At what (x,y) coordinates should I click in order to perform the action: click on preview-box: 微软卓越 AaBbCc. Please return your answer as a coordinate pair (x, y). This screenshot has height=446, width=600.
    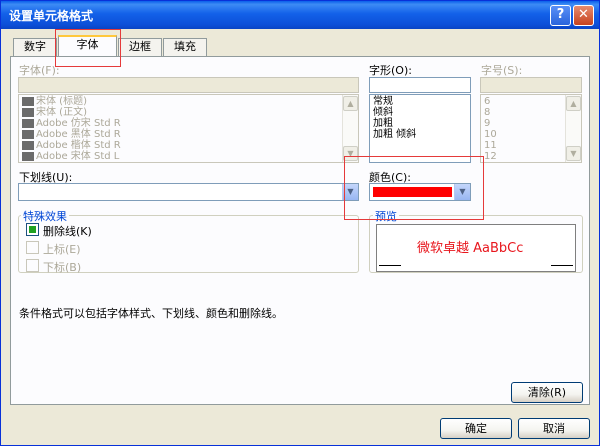
    Looking at the image, I should click on (476, 248).